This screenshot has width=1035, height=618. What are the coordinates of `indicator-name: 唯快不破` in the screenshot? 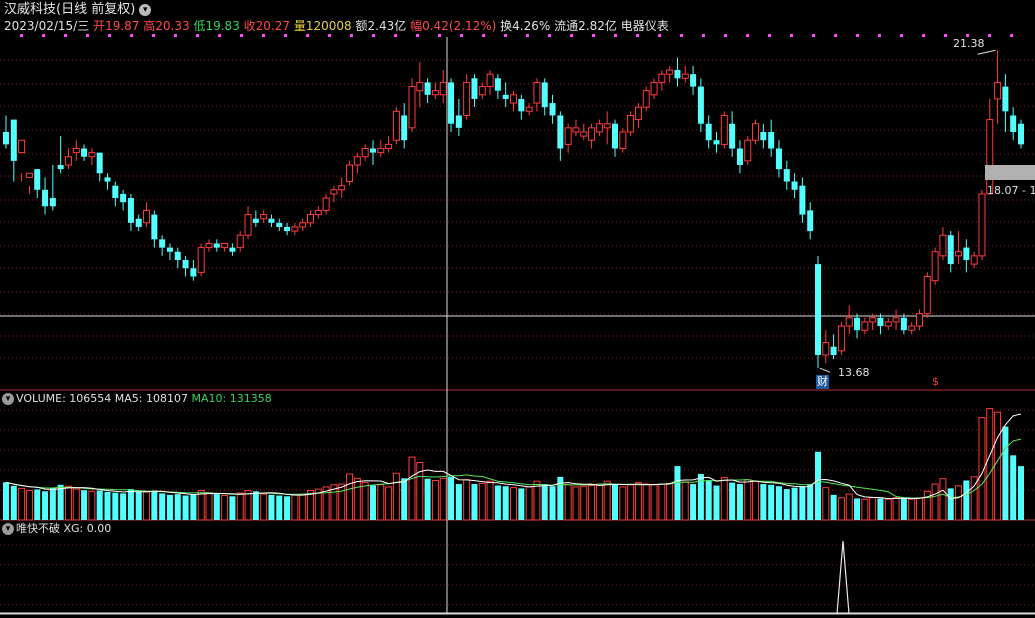 It's located at (38, 528).